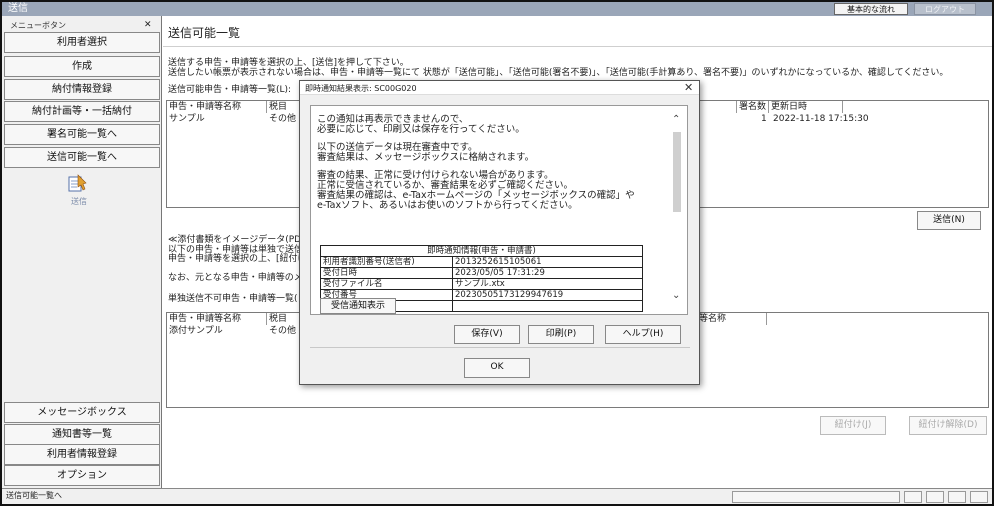 The image size is (994, 506). What do you see at coordinates (237, 259) in the screenshot?
I see `note-line-3: 申告・申請等を選択の上、[紐付け` at bounding box center [237, 259].